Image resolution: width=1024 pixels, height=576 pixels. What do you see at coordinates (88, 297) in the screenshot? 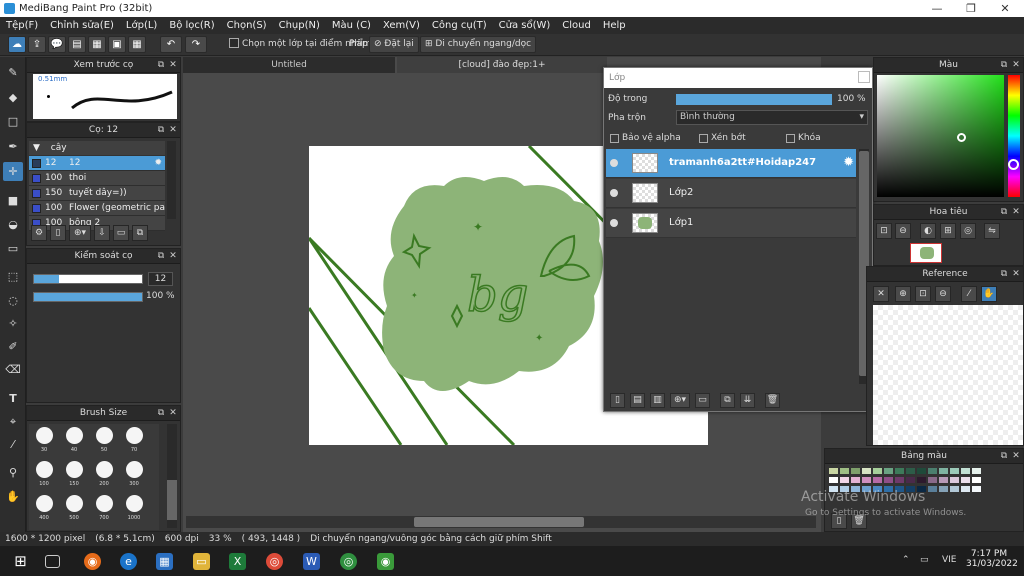
I see `brush-opacity-slider` at bounding box center [88, 297].